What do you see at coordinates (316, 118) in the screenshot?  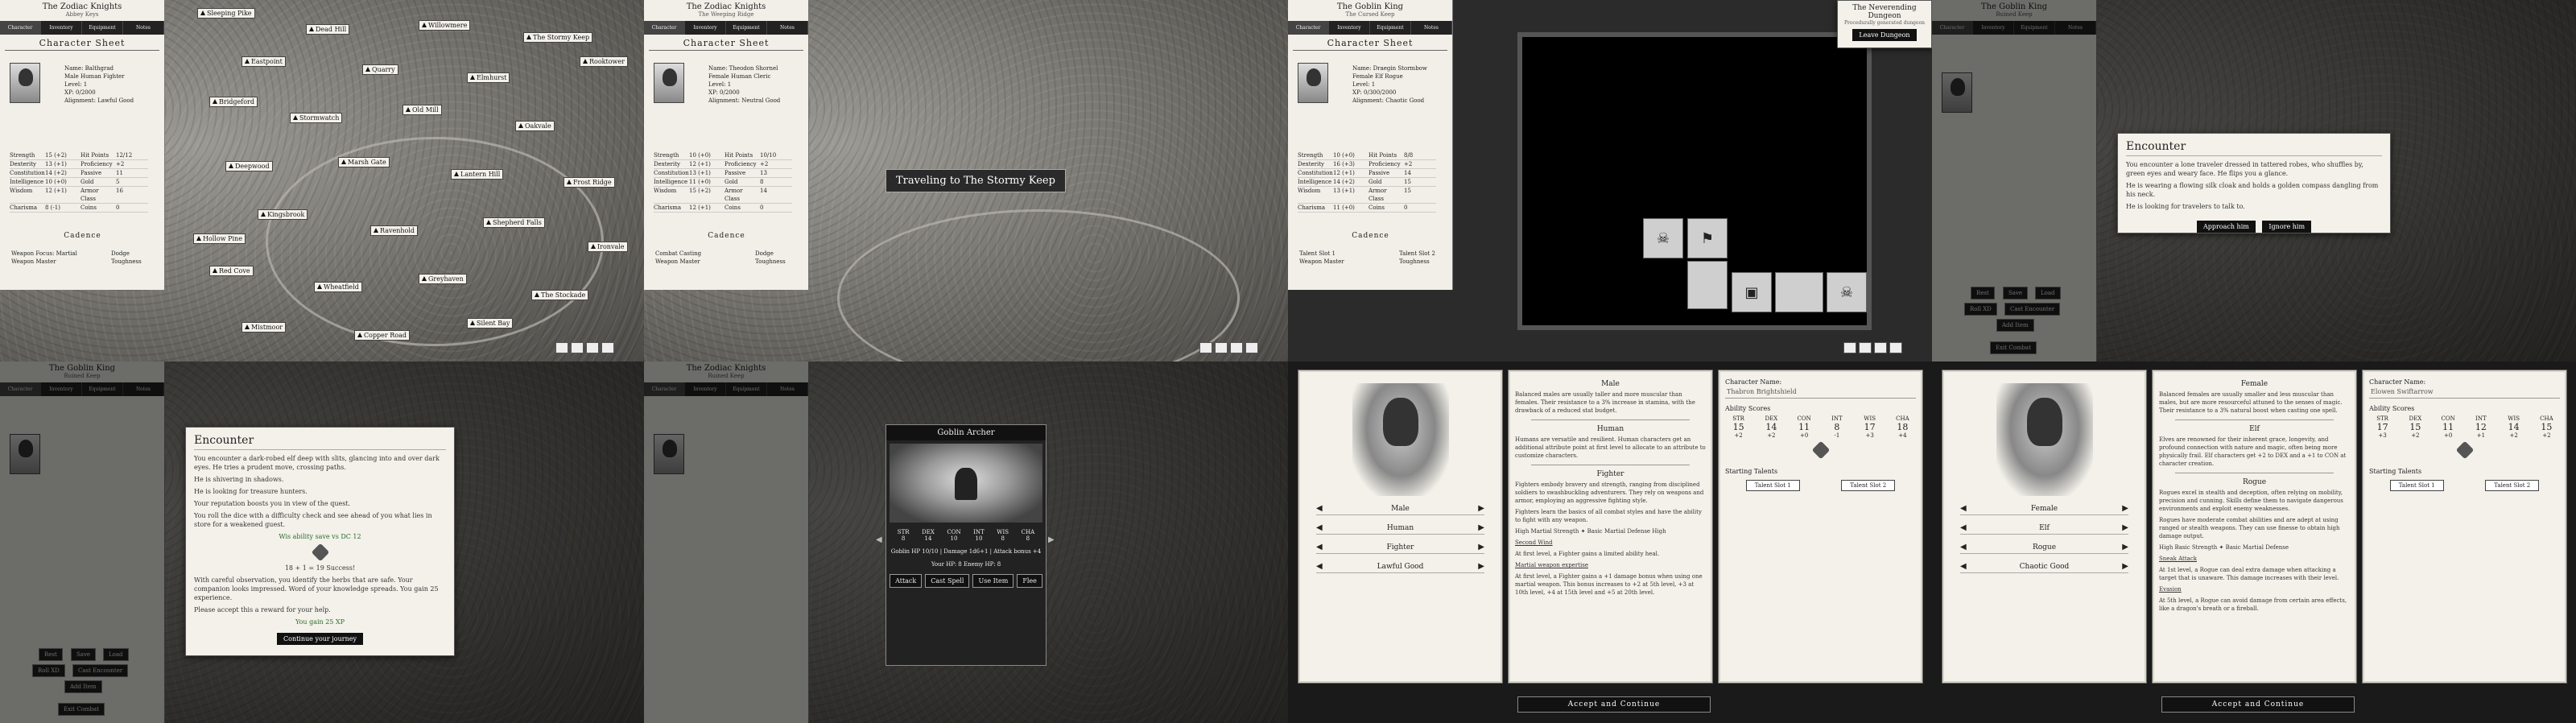 I see `map-town-label: Stormwatch` at bounding box center [316, 118].